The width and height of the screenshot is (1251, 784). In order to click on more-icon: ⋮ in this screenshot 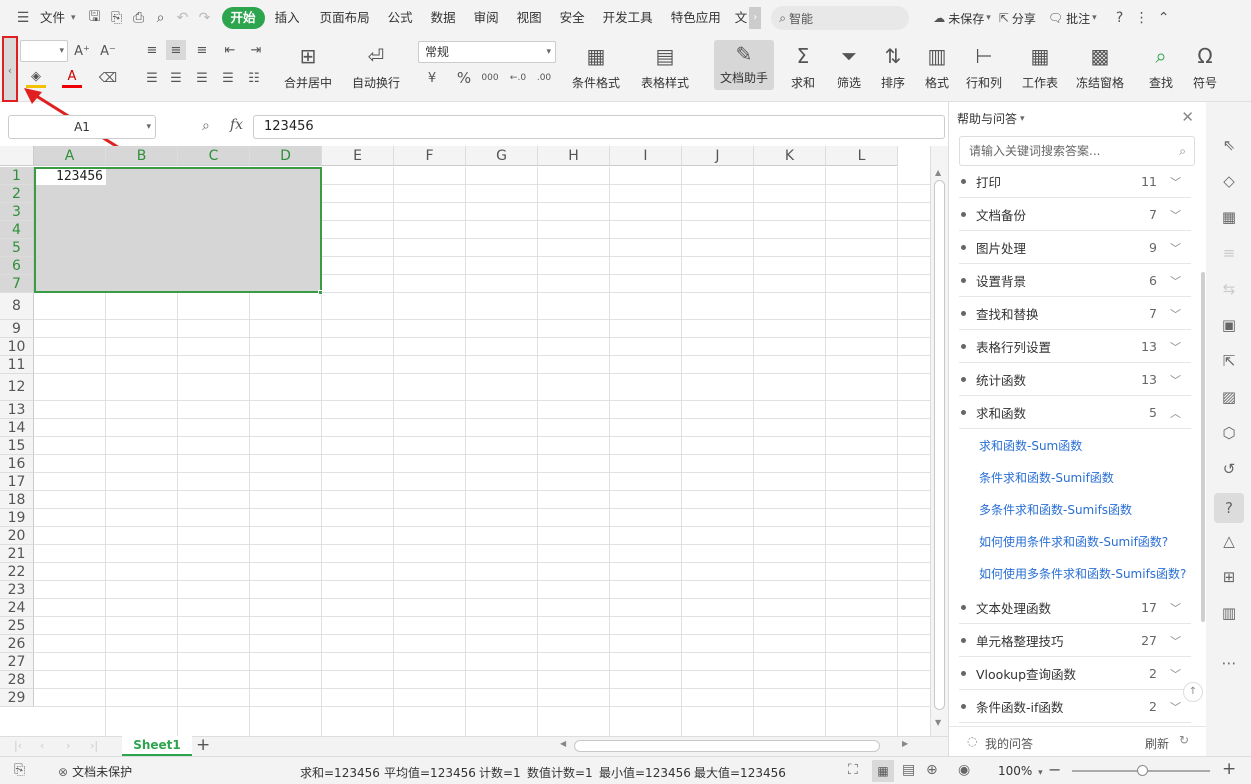, I will do `click(1142, 18)`.